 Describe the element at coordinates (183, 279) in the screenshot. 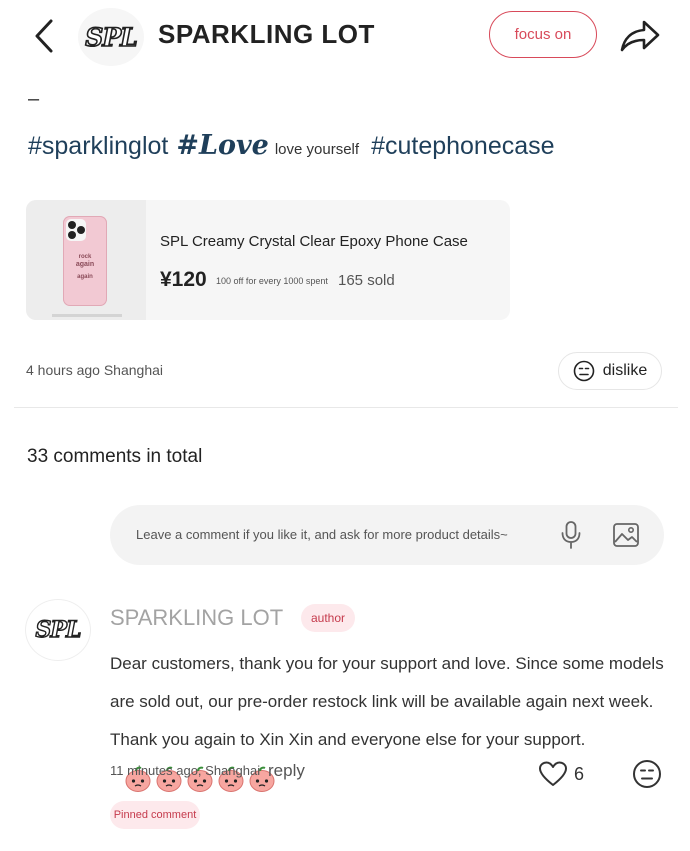

I see `product-price: ¥120` at that location.